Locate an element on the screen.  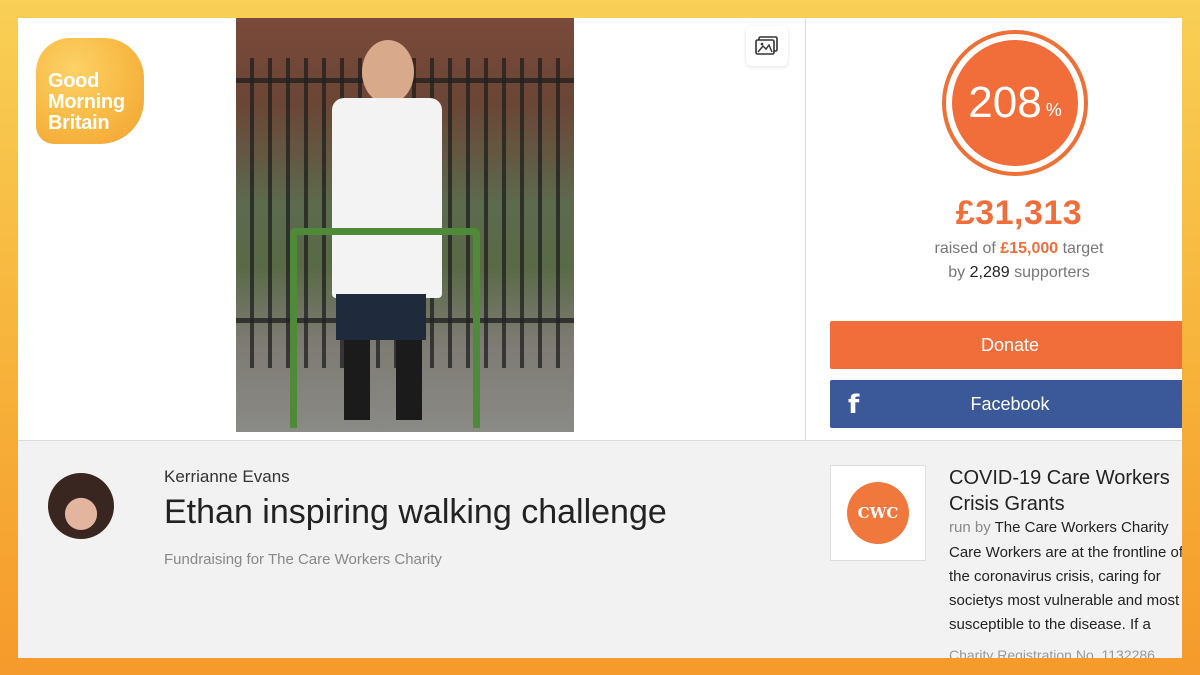
organiser-name: Kerrianne Evans is located at coordinates (227, 477).